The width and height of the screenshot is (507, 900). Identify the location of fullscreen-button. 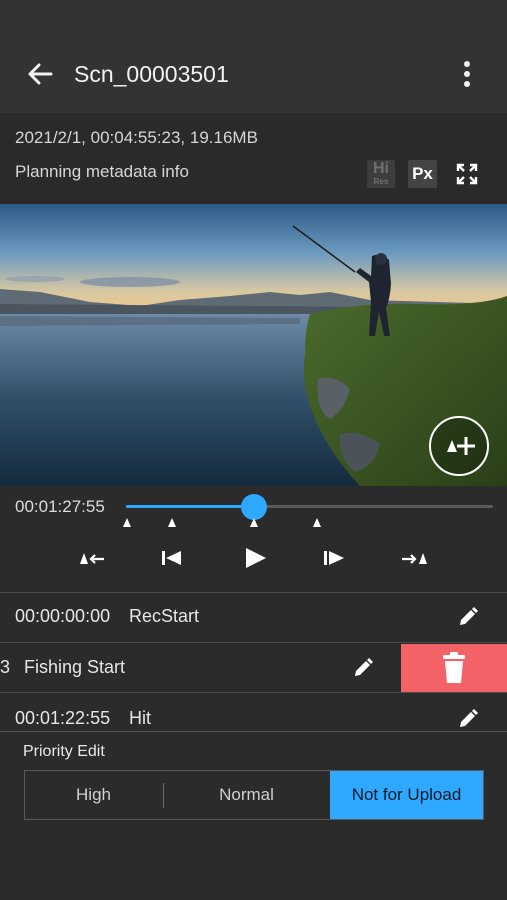
(467, 174).